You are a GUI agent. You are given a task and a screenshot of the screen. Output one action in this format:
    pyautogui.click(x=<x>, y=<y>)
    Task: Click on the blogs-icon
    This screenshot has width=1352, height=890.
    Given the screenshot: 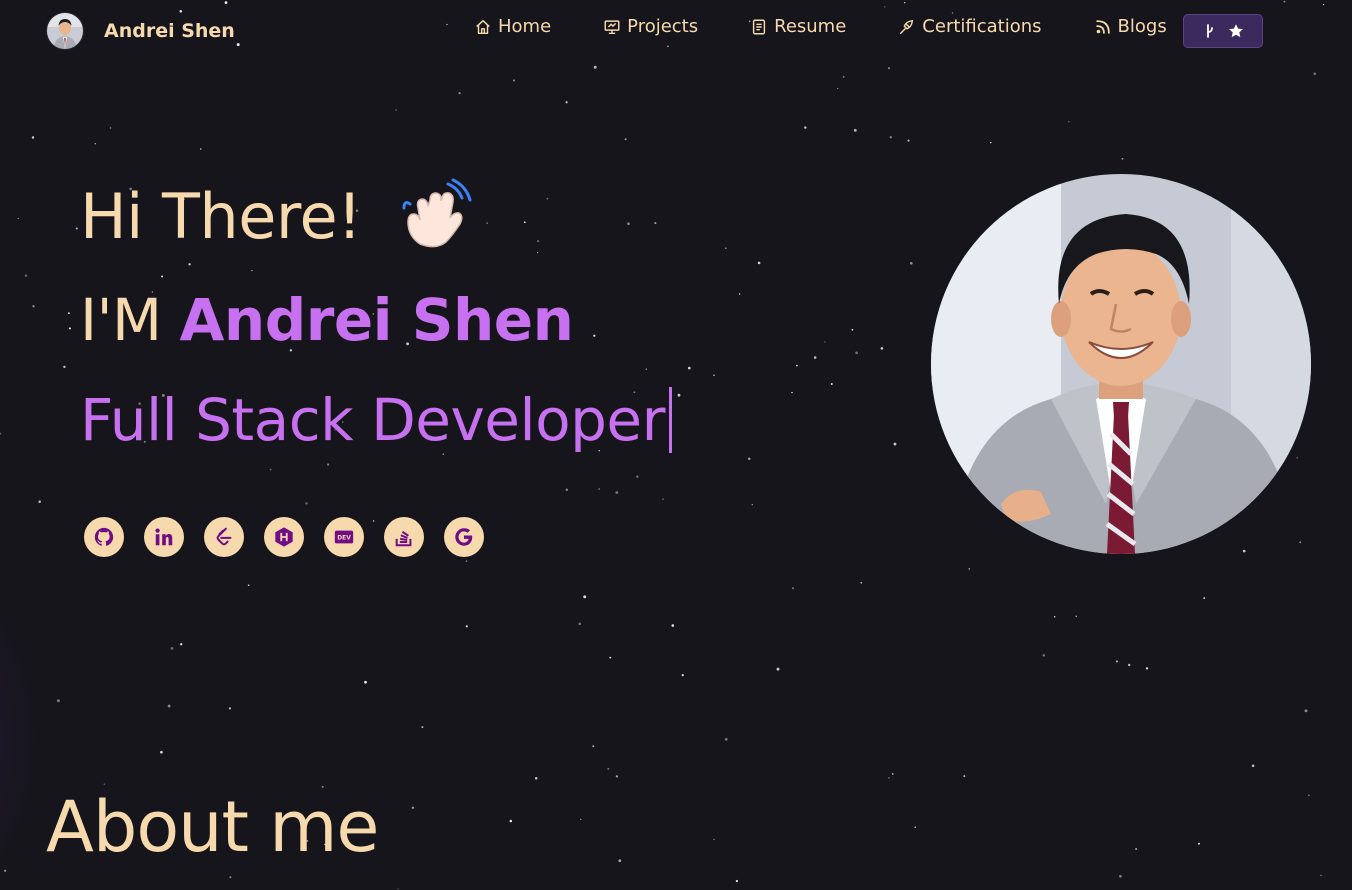 What is the action you would take?
    pyautogui.click(x=1102, y=26)
    